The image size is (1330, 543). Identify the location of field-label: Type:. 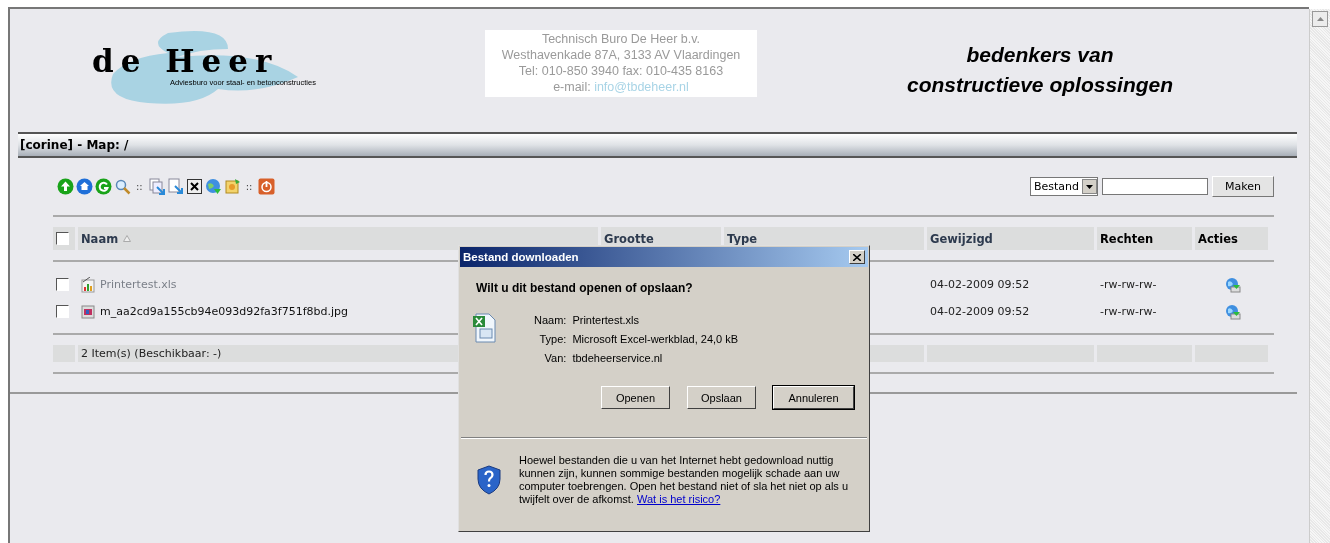
(552, 339).